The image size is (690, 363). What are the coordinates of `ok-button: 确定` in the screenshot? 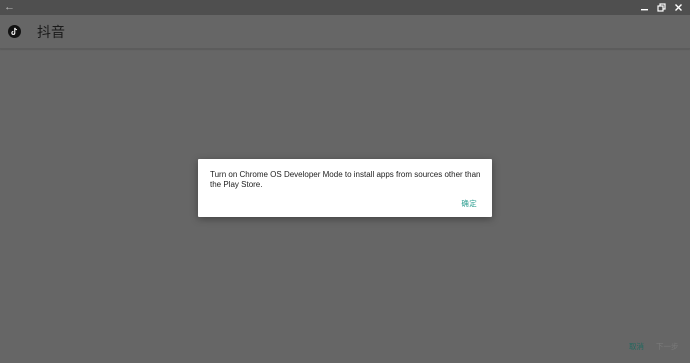 It's located at (469, 203).